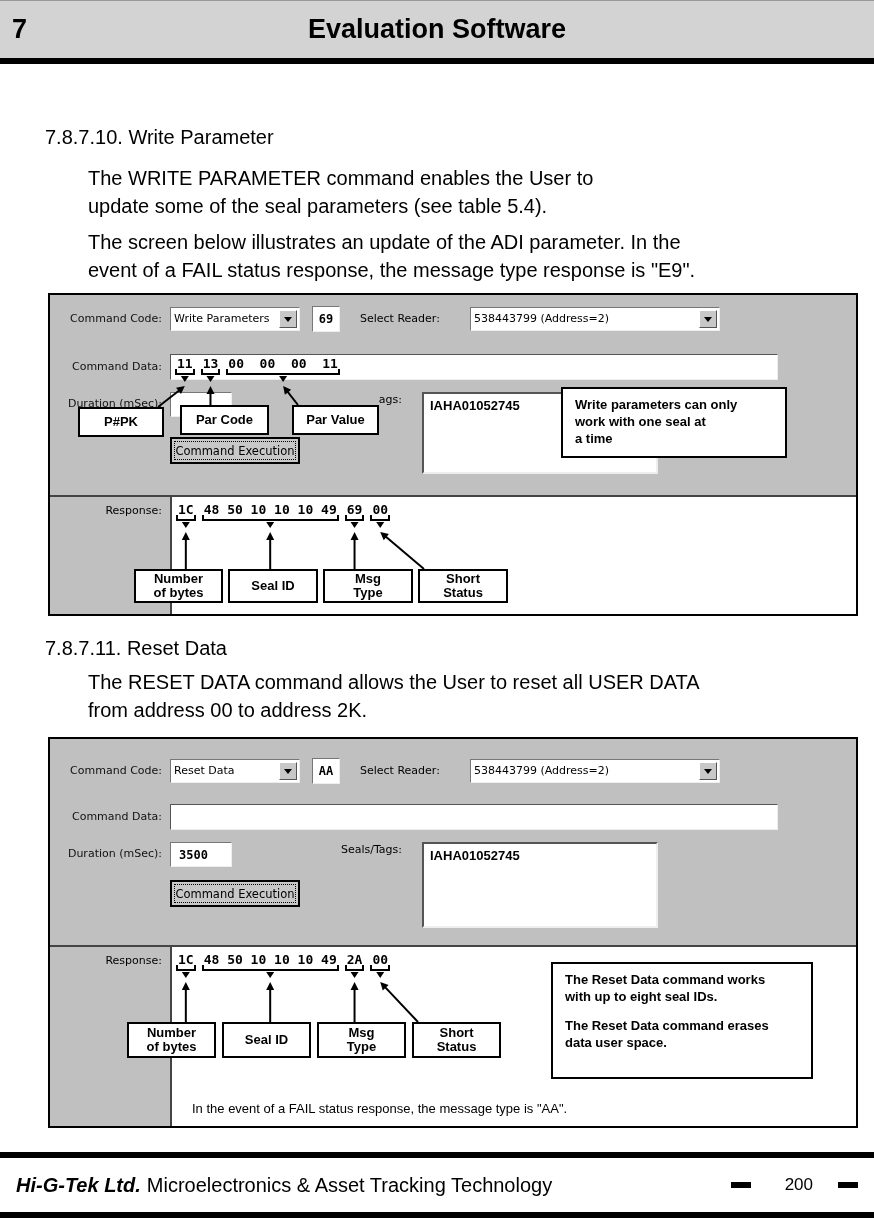 The image size is (874, 1218). Describe the element at coordinates (78, 1185) in the screenshot. I see `company-name: Hi-G-Tek Ltd.` at that location.